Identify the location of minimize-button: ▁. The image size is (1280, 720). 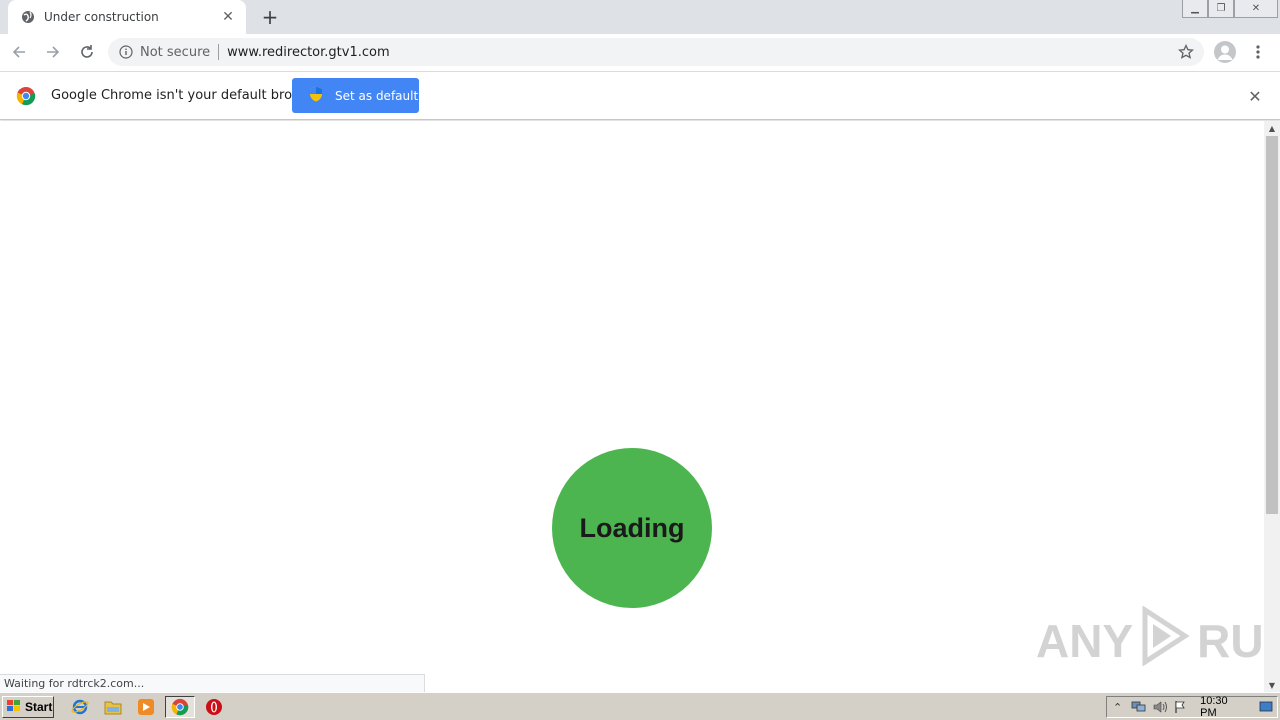
(1195, 9).